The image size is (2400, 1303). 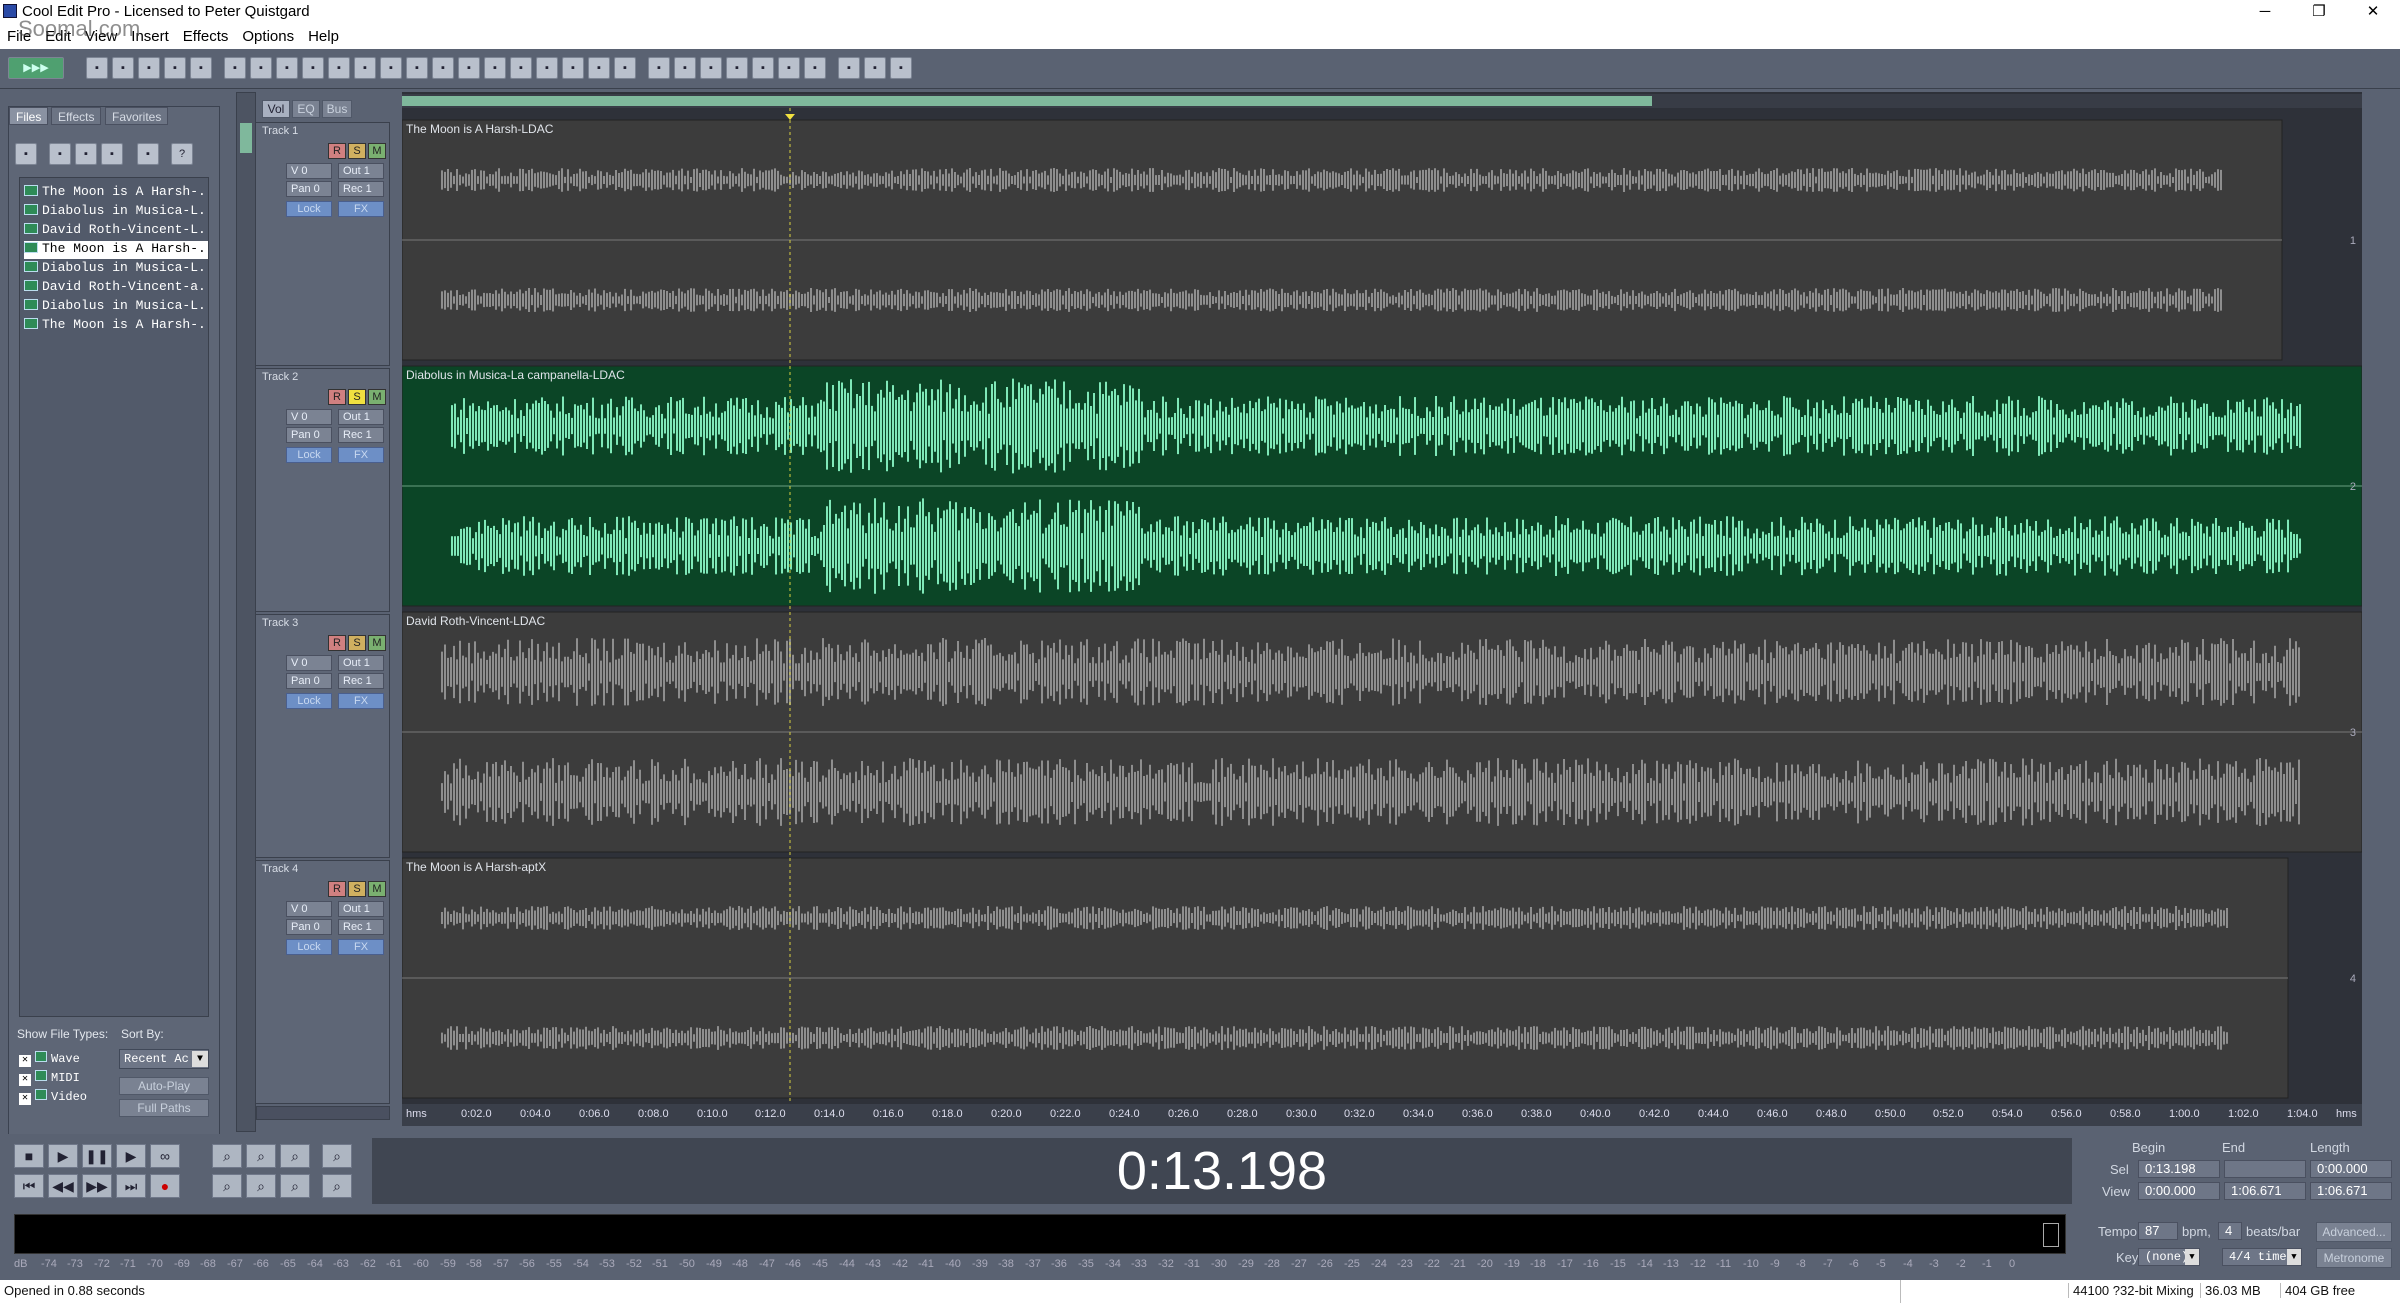 I want to click on menu-effects: Effects, so click(x=206, y=34).